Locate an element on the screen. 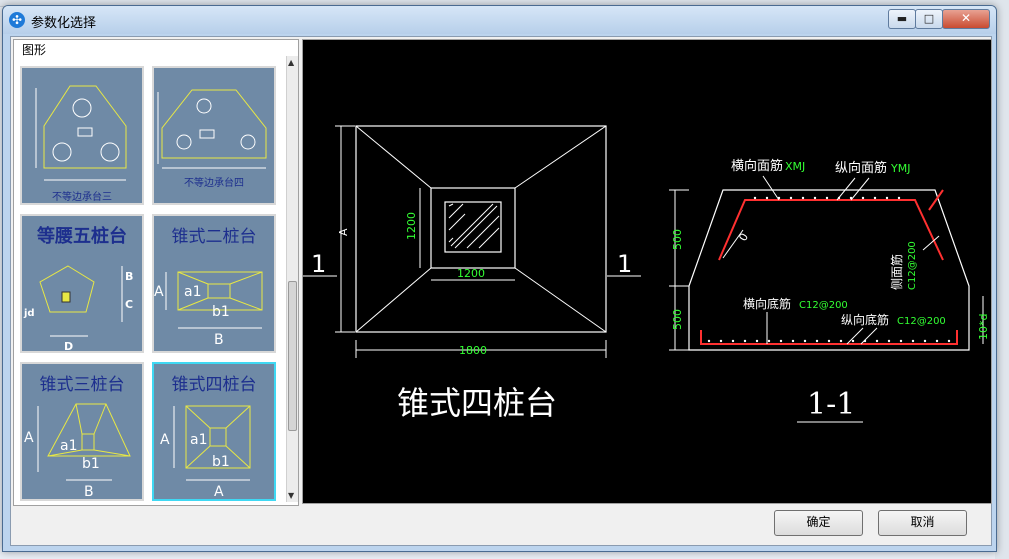  title-bar: ✣ 参数化选择 ▬ □ ✕ is located at coordinates (499, 20).